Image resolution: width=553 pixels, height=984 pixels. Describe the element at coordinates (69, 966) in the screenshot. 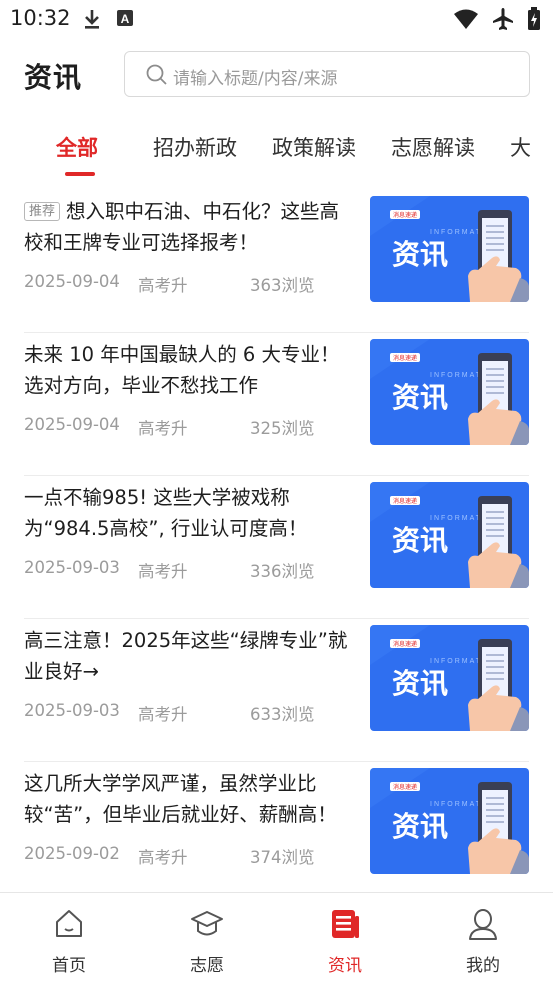

I see `nav-label: 首页` at that location.